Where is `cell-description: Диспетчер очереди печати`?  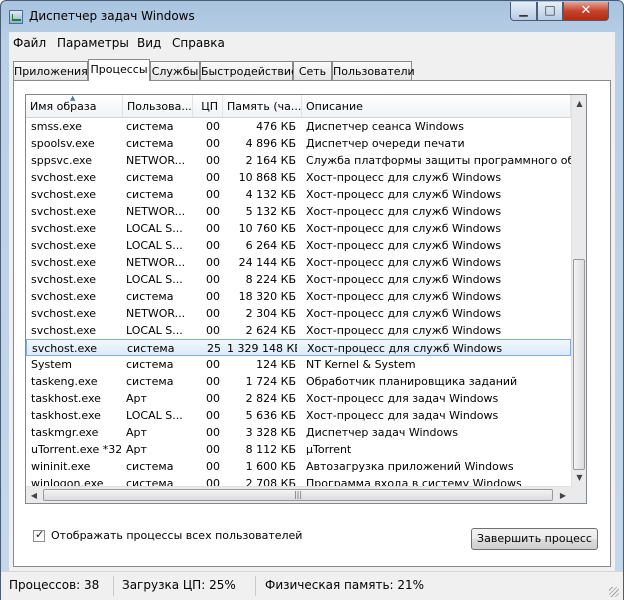
cell-description: Диспетчер очереди печати is located at coordinates (385, 143).